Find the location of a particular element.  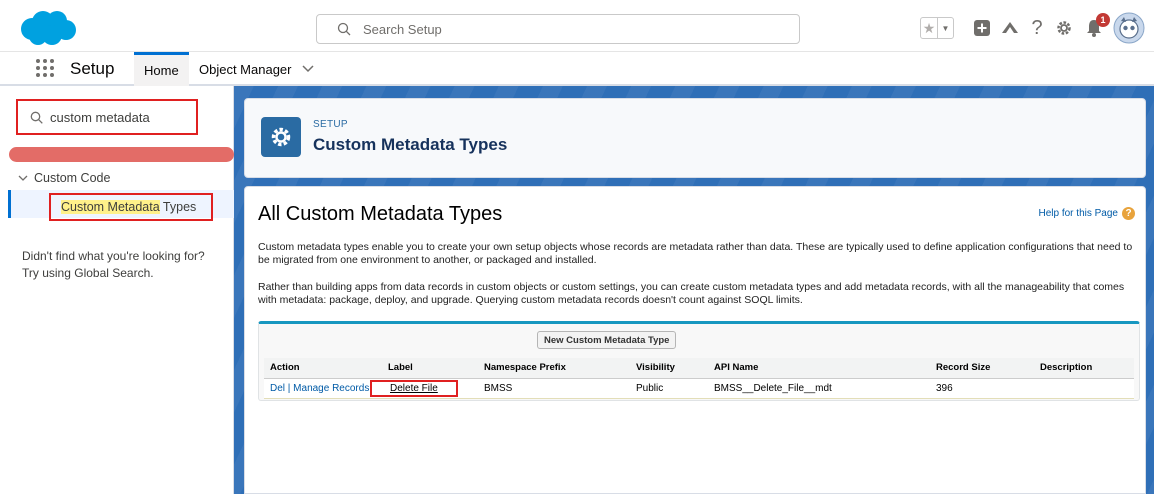

quick-find-box is located at coordinates (107, 117).